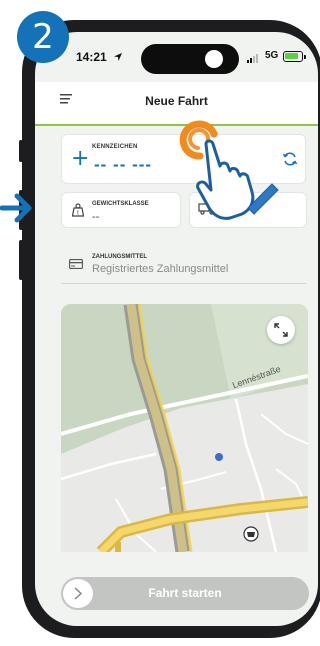 This screenshot has height=646, width=320. I want to click on refresh-icon, so click(290, 159).